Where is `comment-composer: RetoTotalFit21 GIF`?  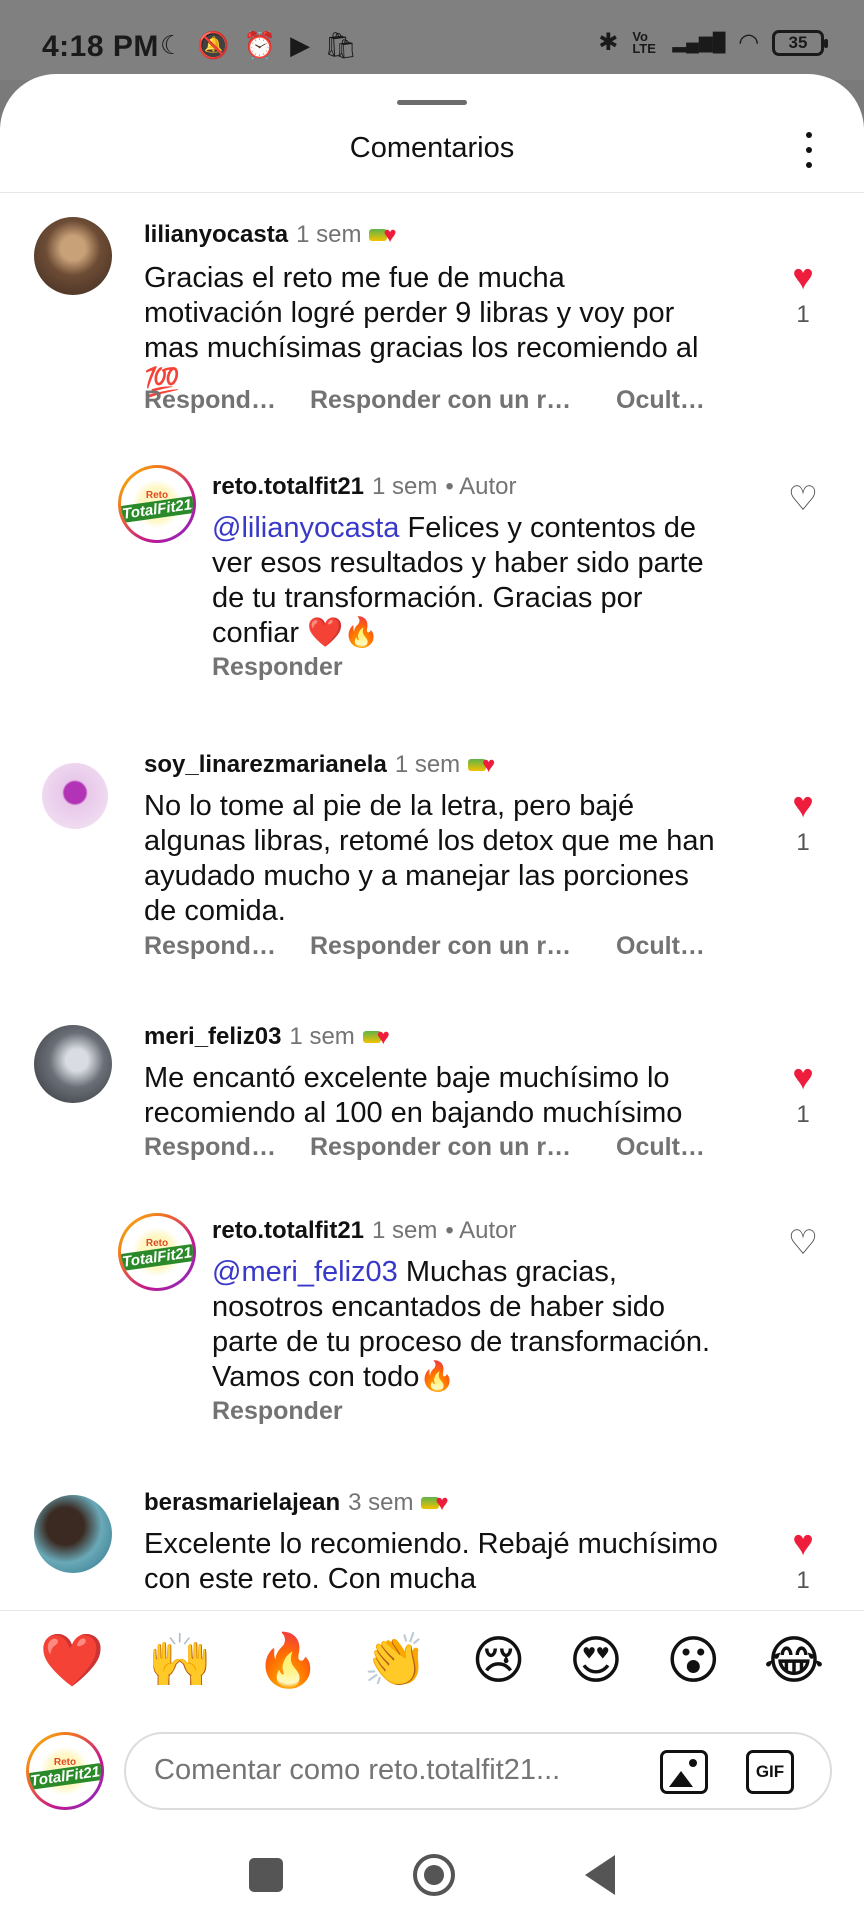
comment-composer: RetoTotalFit21 GIF is located at coordinates (432, 1770).